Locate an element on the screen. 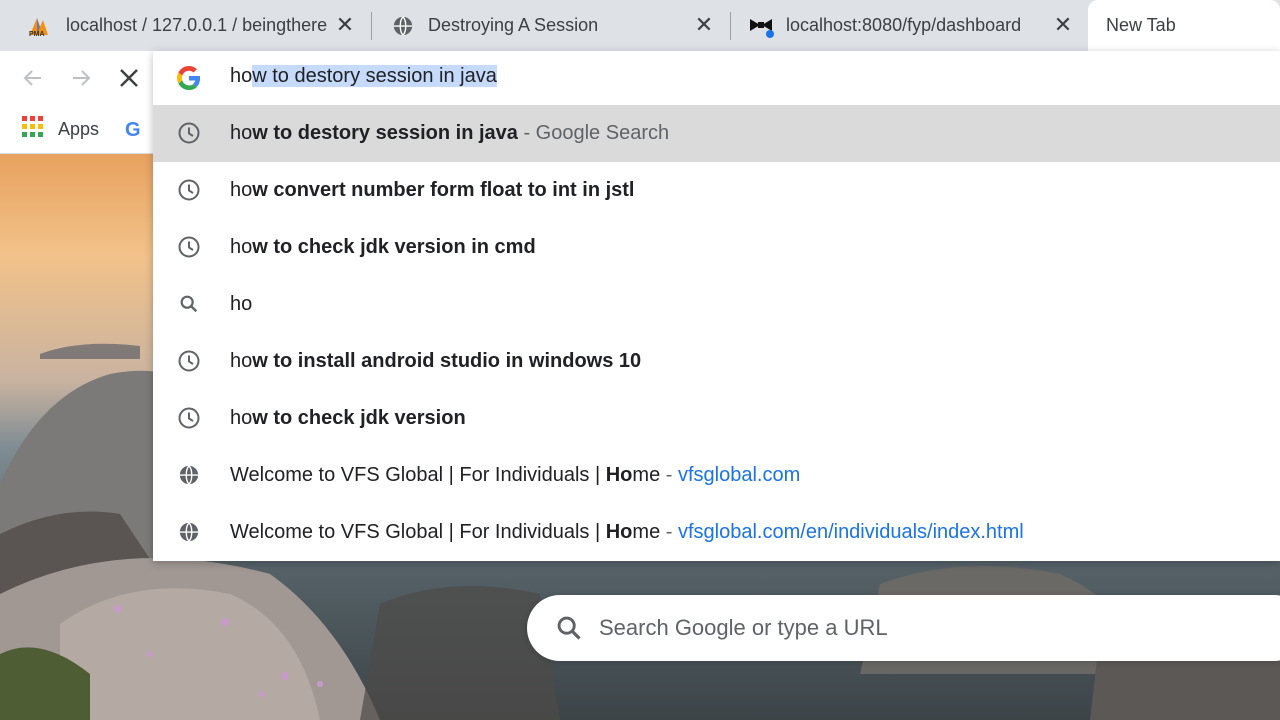 This screenshot has height=720, width=1280. back-arrow-icon is located at coordinates (32, 78).